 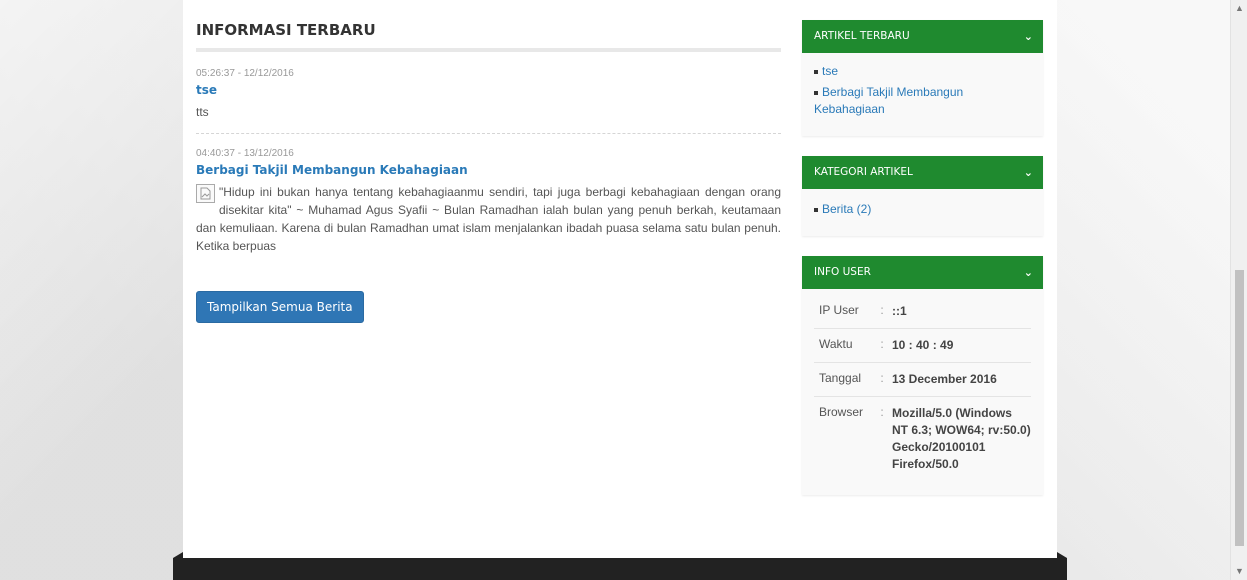 I want to click on list-item: tse, so click(x=922, y=71).